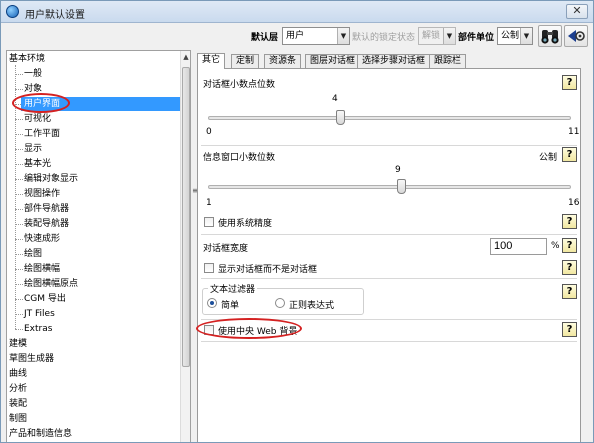 This screenshot has height=443, width=594. I want to click on tree-scrollbar: ▲, so click(185, 246).